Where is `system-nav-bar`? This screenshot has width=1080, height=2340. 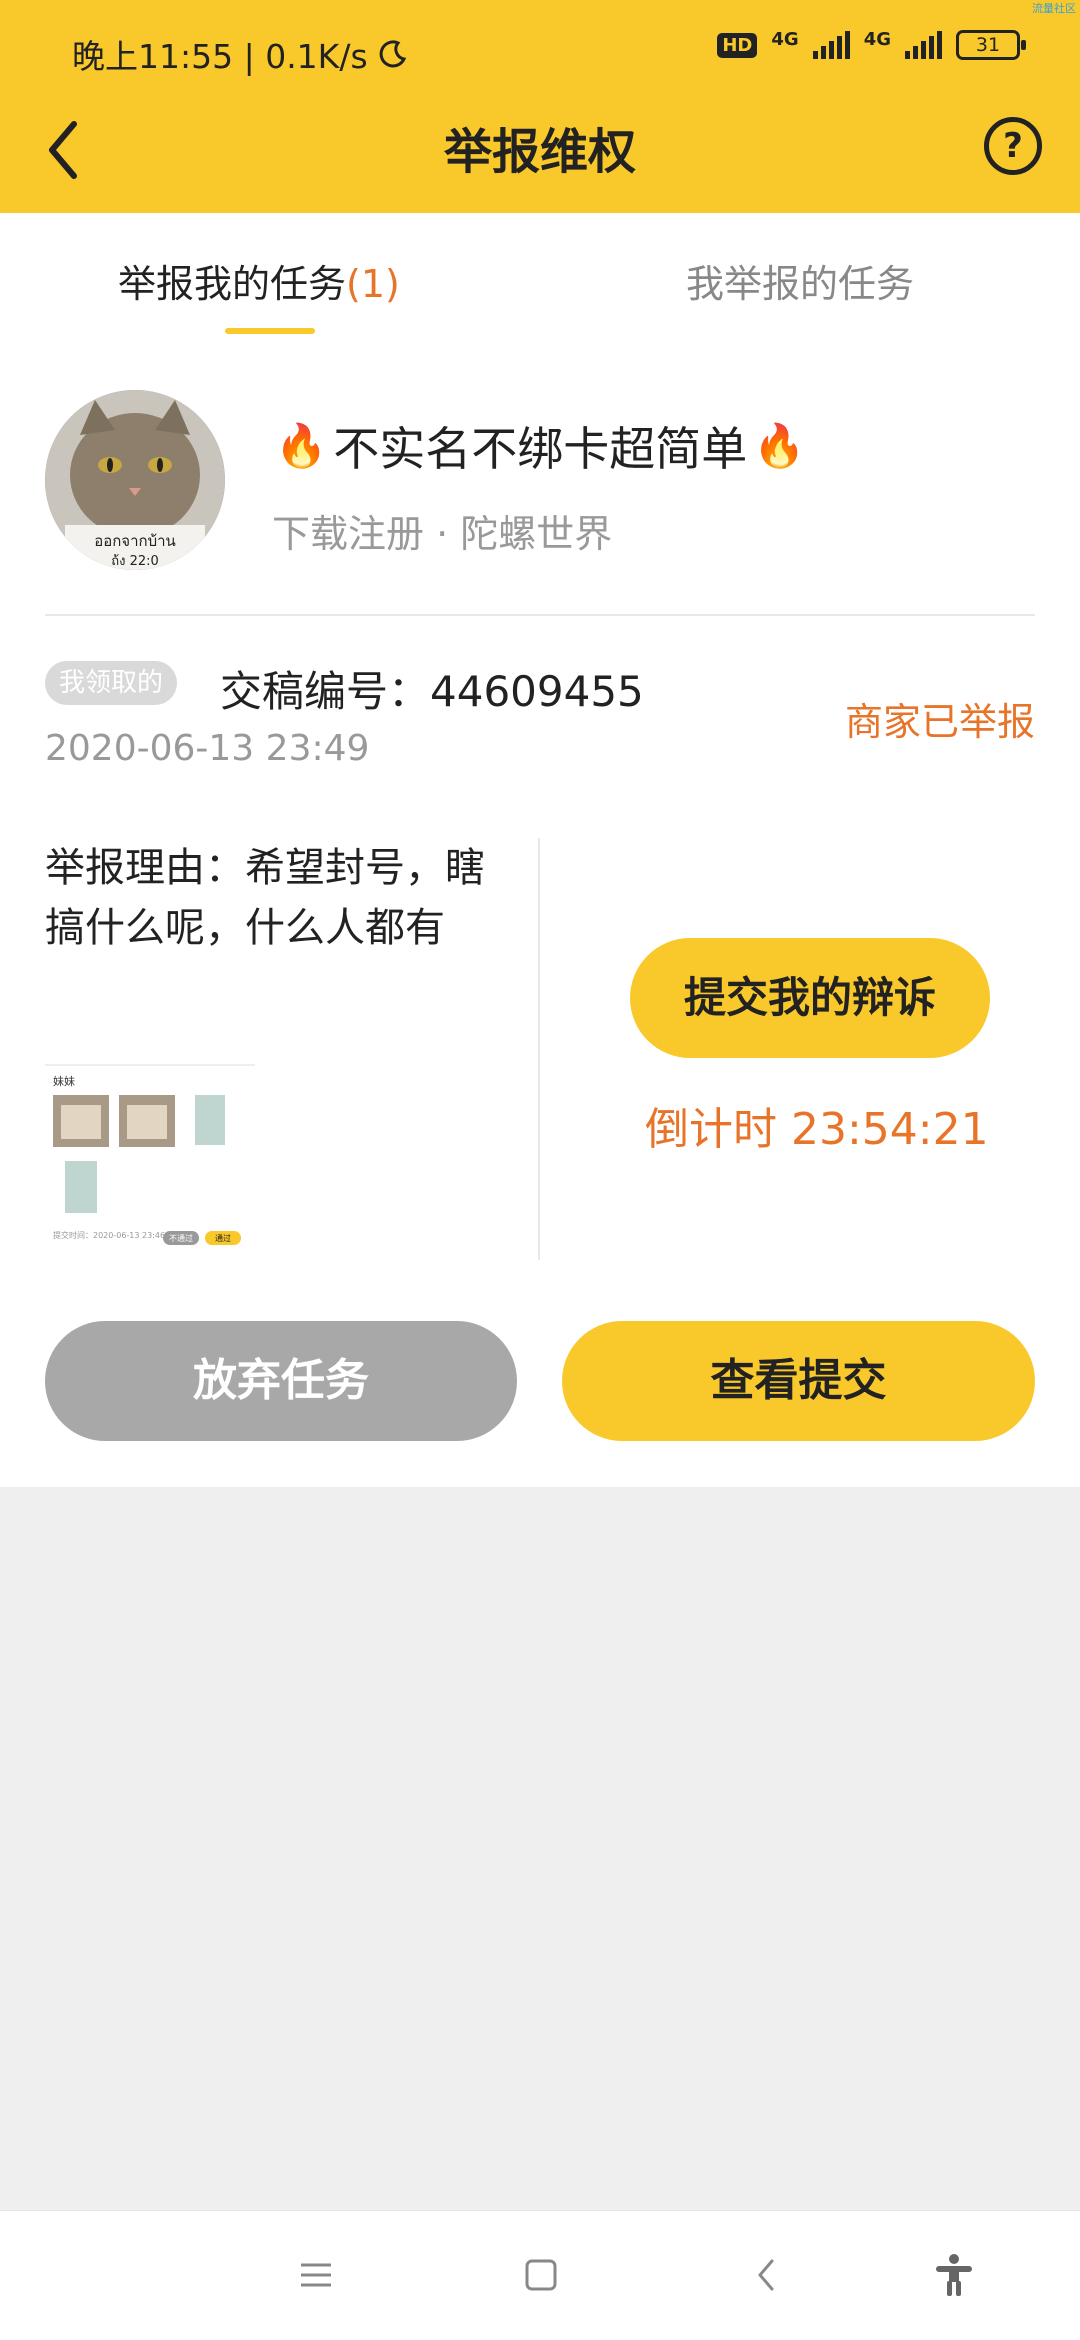
system-nav-bar is located at coordinates (540, 2275).